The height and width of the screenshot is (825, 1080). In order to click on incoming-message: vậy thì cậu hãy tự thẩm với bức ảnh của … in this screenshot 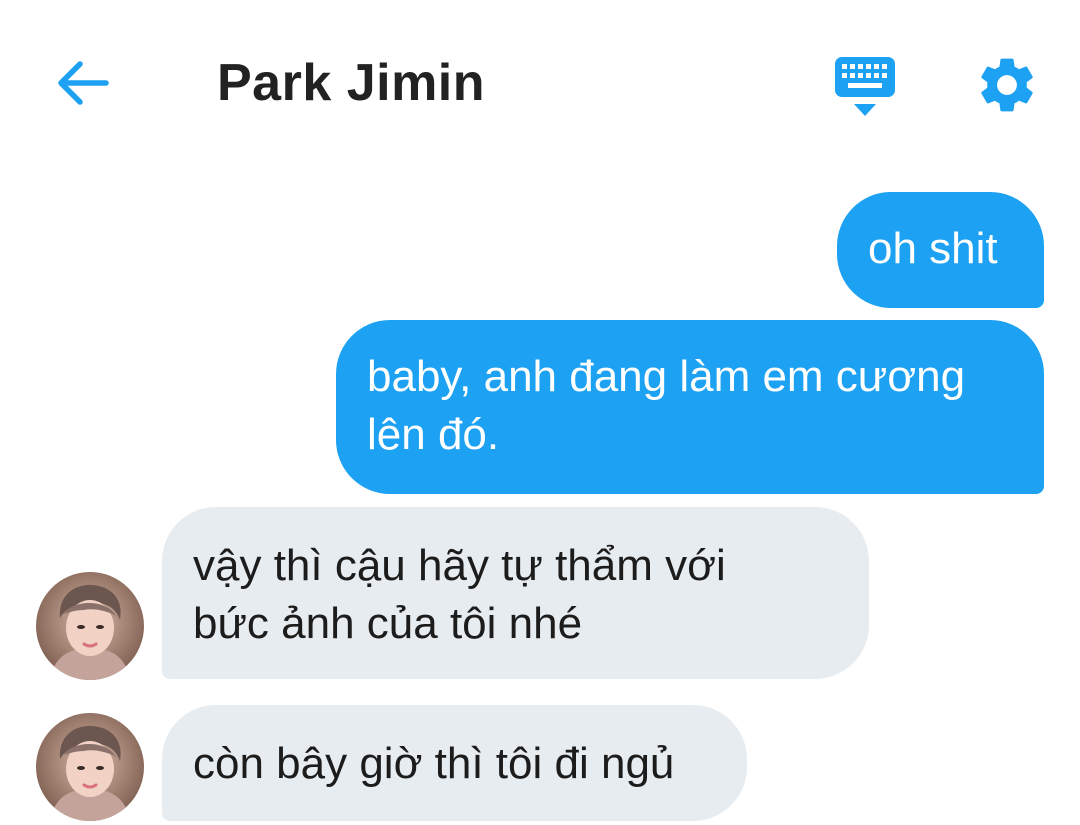, I will do `click(515, 593)`.